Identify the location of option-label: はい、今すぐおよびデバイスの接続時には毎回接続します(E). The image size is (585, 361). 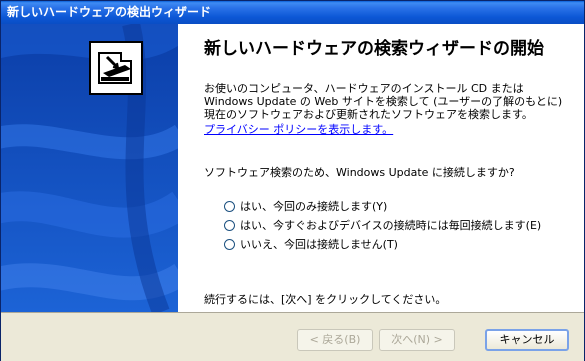
(391, 225).